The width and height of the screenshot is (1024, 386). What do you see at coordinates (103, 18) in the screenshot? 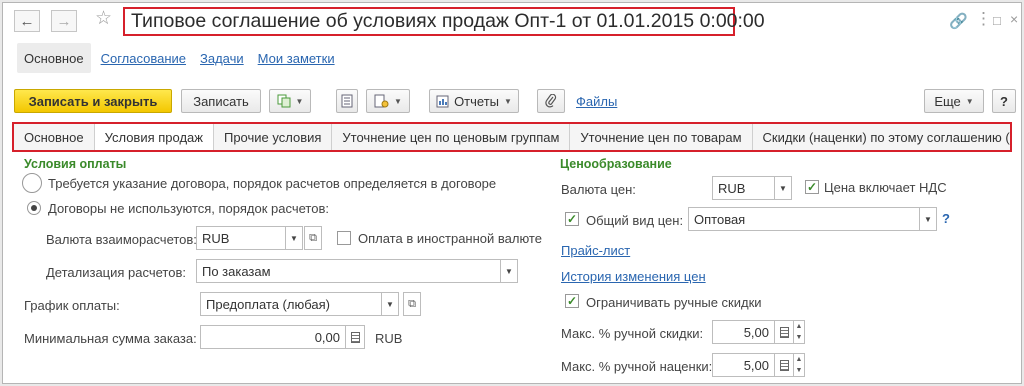
I see `favorite-star-icon: ☆` at bounding box center [103, 18].